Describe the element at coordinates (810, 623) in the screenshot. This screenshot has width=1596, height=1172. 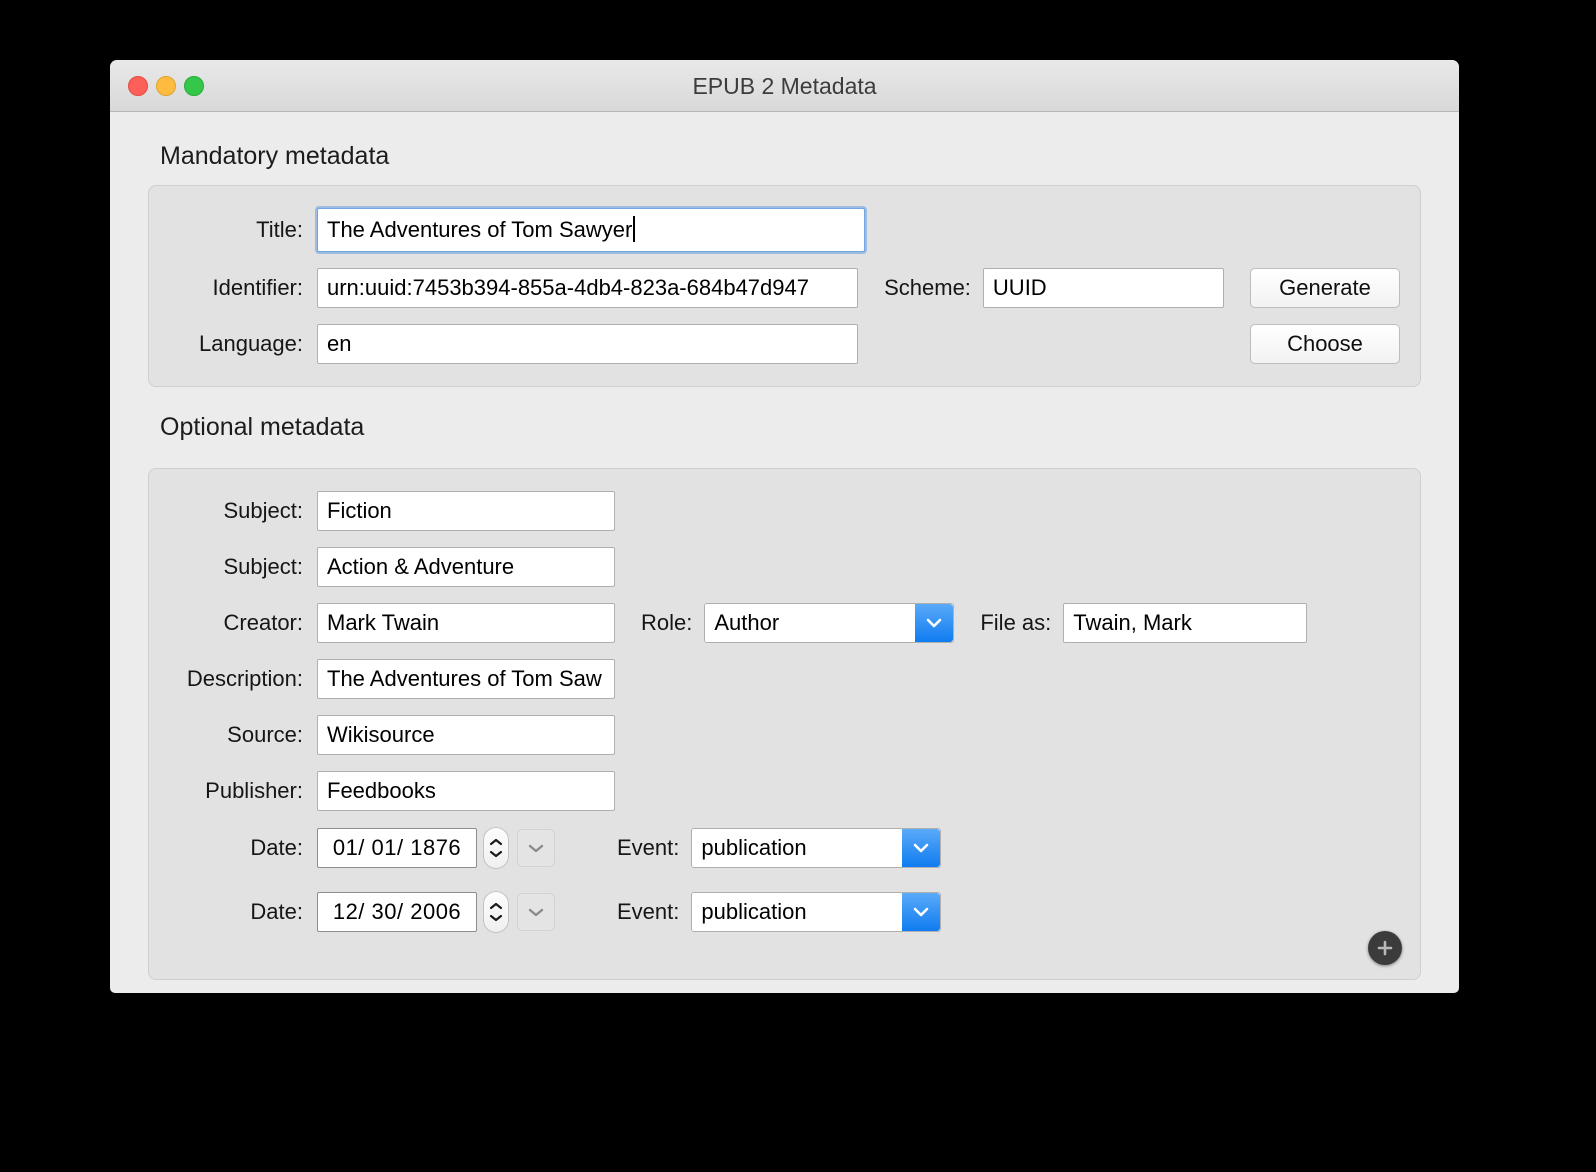
I see `role-dropdown-value: Author` at that location.